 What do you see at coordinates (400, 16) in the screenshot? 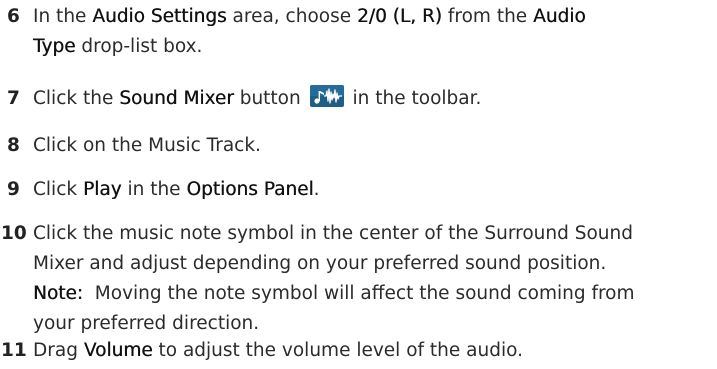
I see `audio-type-value: 2/0 (L, R)` at bounding box center [400, 16].